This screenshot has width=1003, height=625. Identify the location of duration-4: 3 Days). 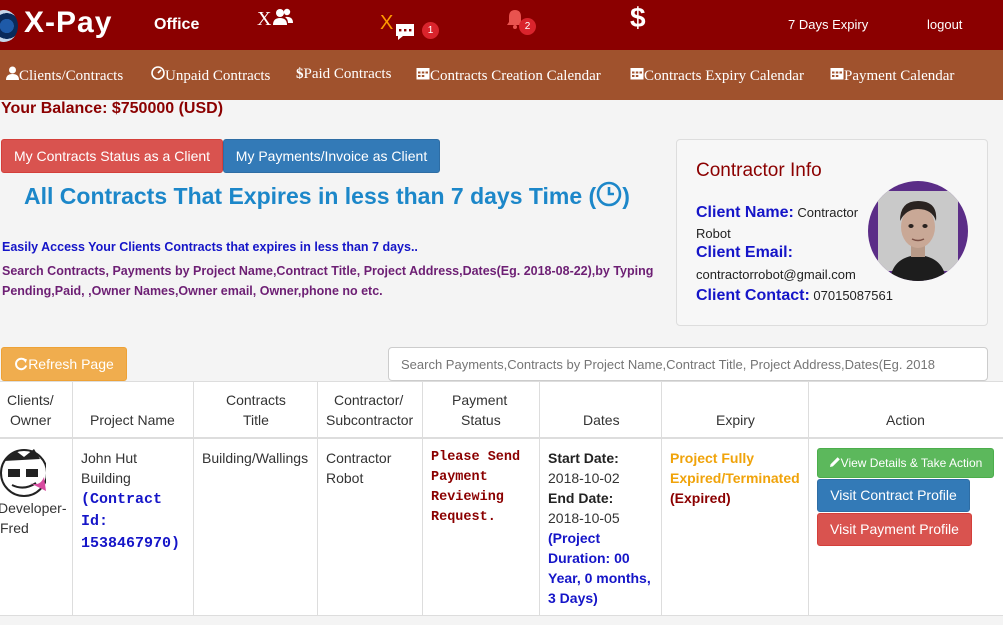
(573, 598).